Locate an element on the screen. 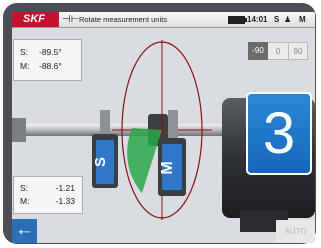 The image size is (321, 248). offset-readout: S: -1.21 M: -1.33 is located at coordinates (48, 195).